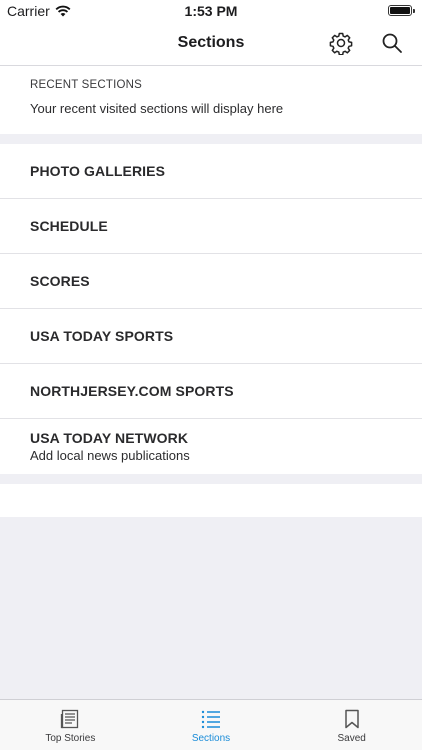 The height and width of the screenshot is (750, 422). Describe the element at coordinates (132, 391) in the screenshot. I see `section-item-label: NORTHJERSEY.COM SPORTS` at that location.